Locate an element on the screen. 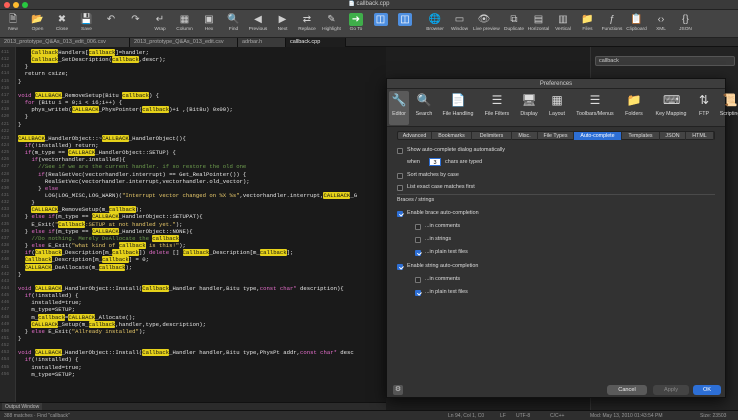  string-comments-checkbox is located at coordinates (418, 279).